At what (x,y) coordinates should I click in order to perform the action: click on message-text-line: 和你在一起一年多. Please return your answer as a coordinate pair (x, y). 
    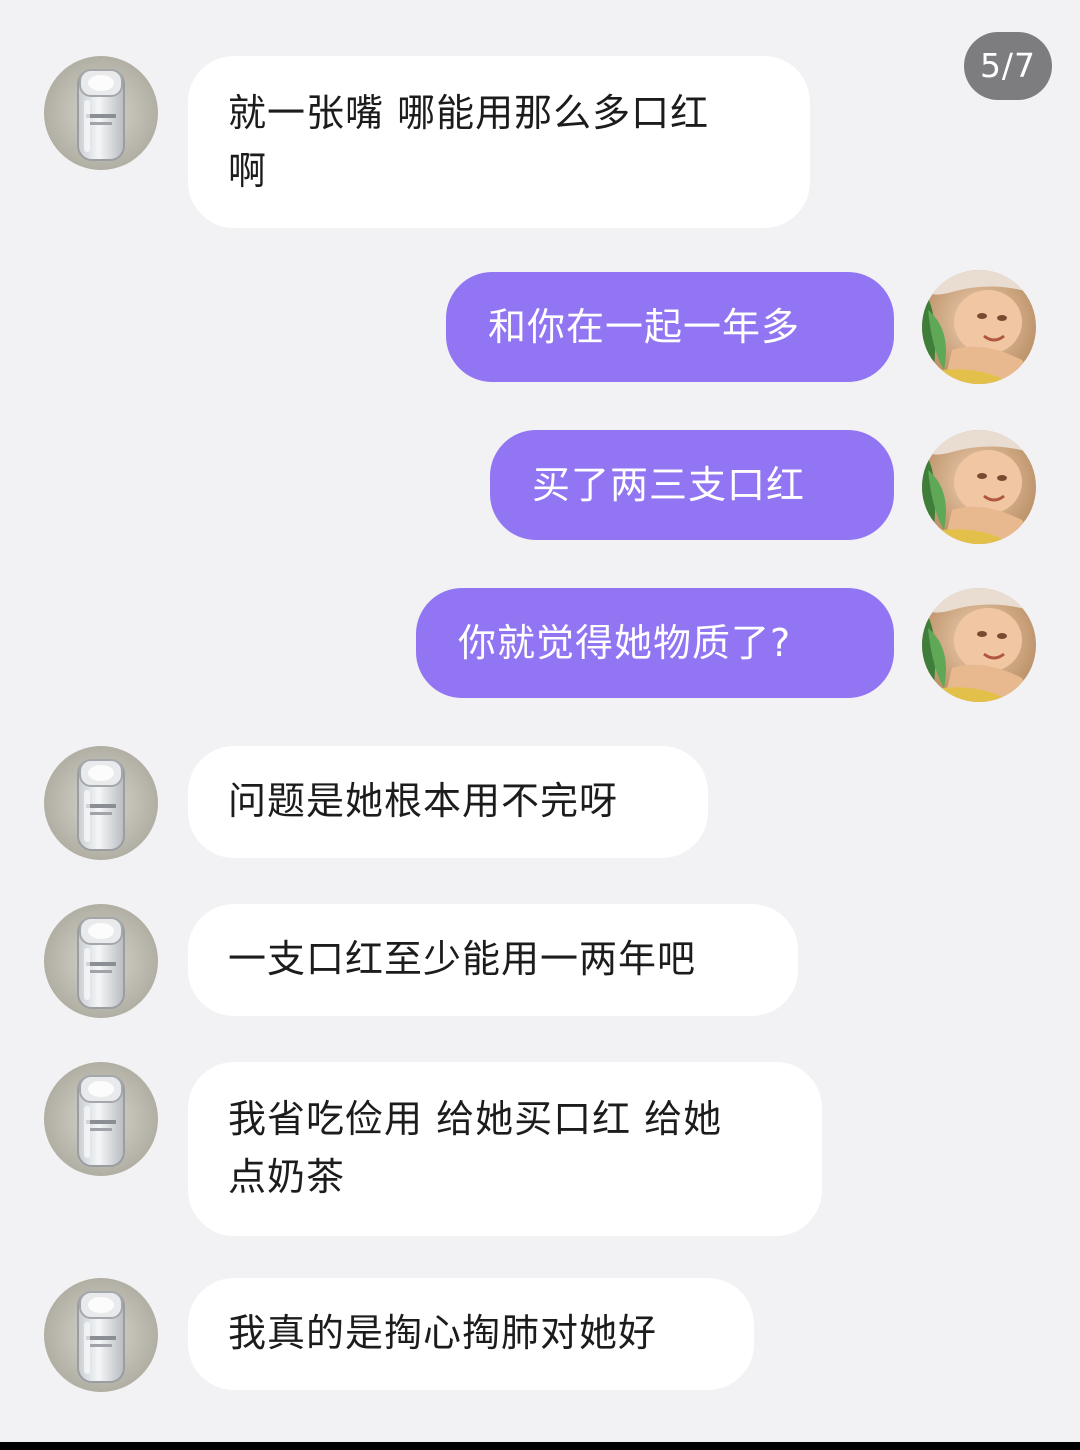
    Looking at the image, I should click on (644, 327).